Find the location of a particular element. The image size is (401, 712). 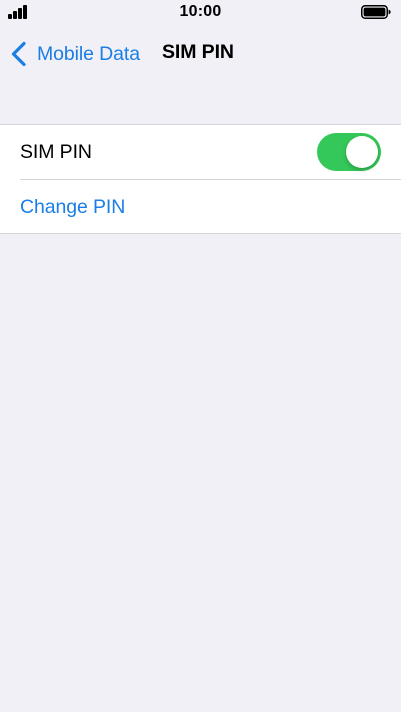

back-button: Mobile Data is located at coordinates (75, 54).